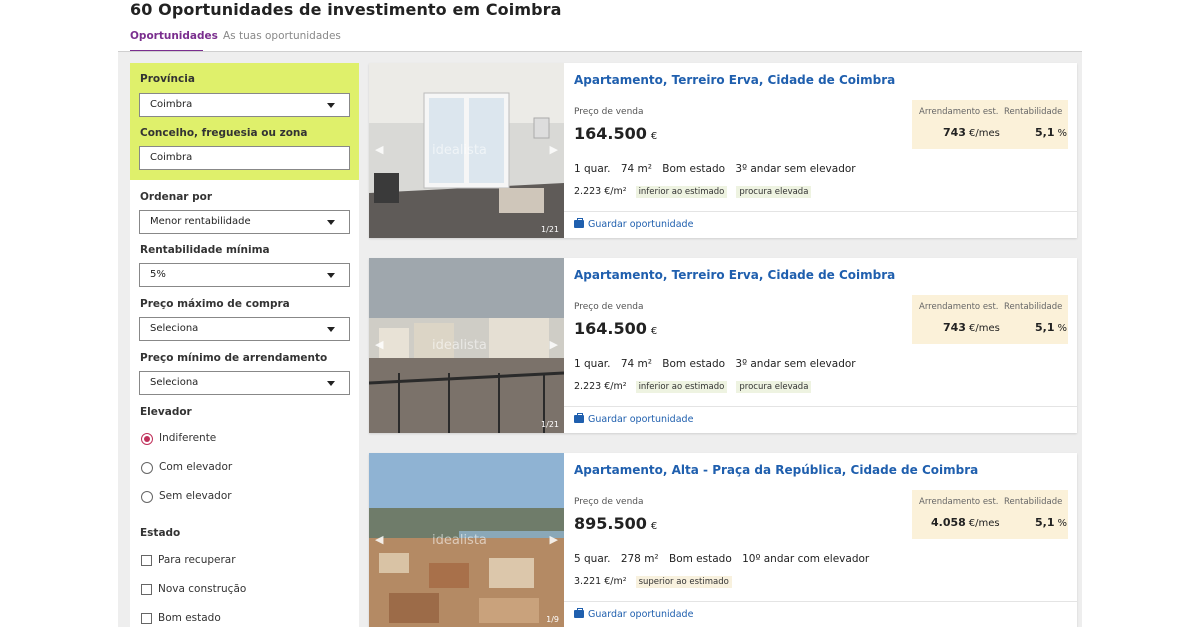 Image resolution: width=1200 pixels, height=627 pixels. I want to click on radio-sem-elevador, so click(147, 497).